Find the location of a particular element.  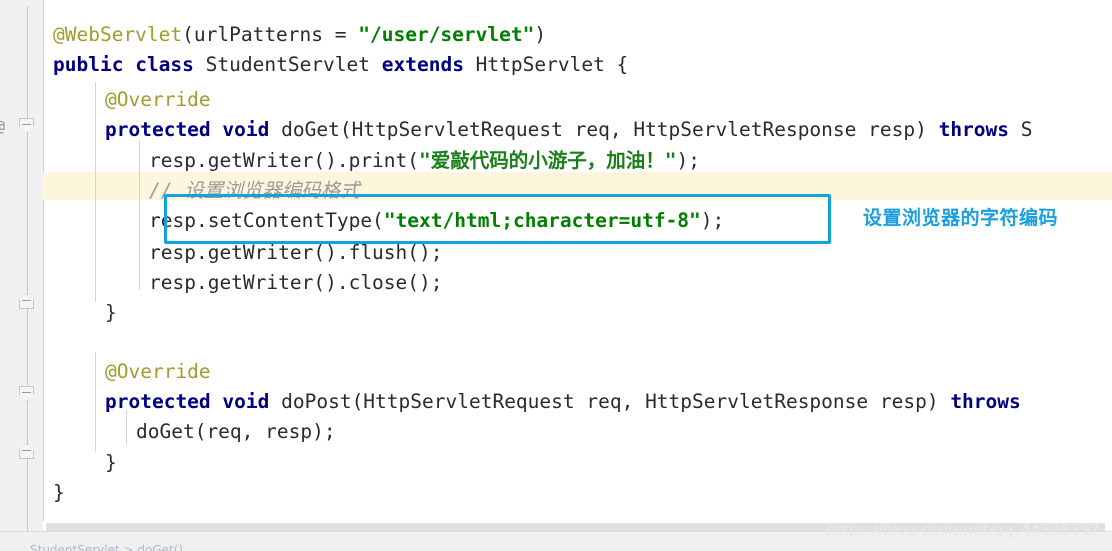

line-print-token-0: resp.getWriter().print( is located at coordinates (284, 160).